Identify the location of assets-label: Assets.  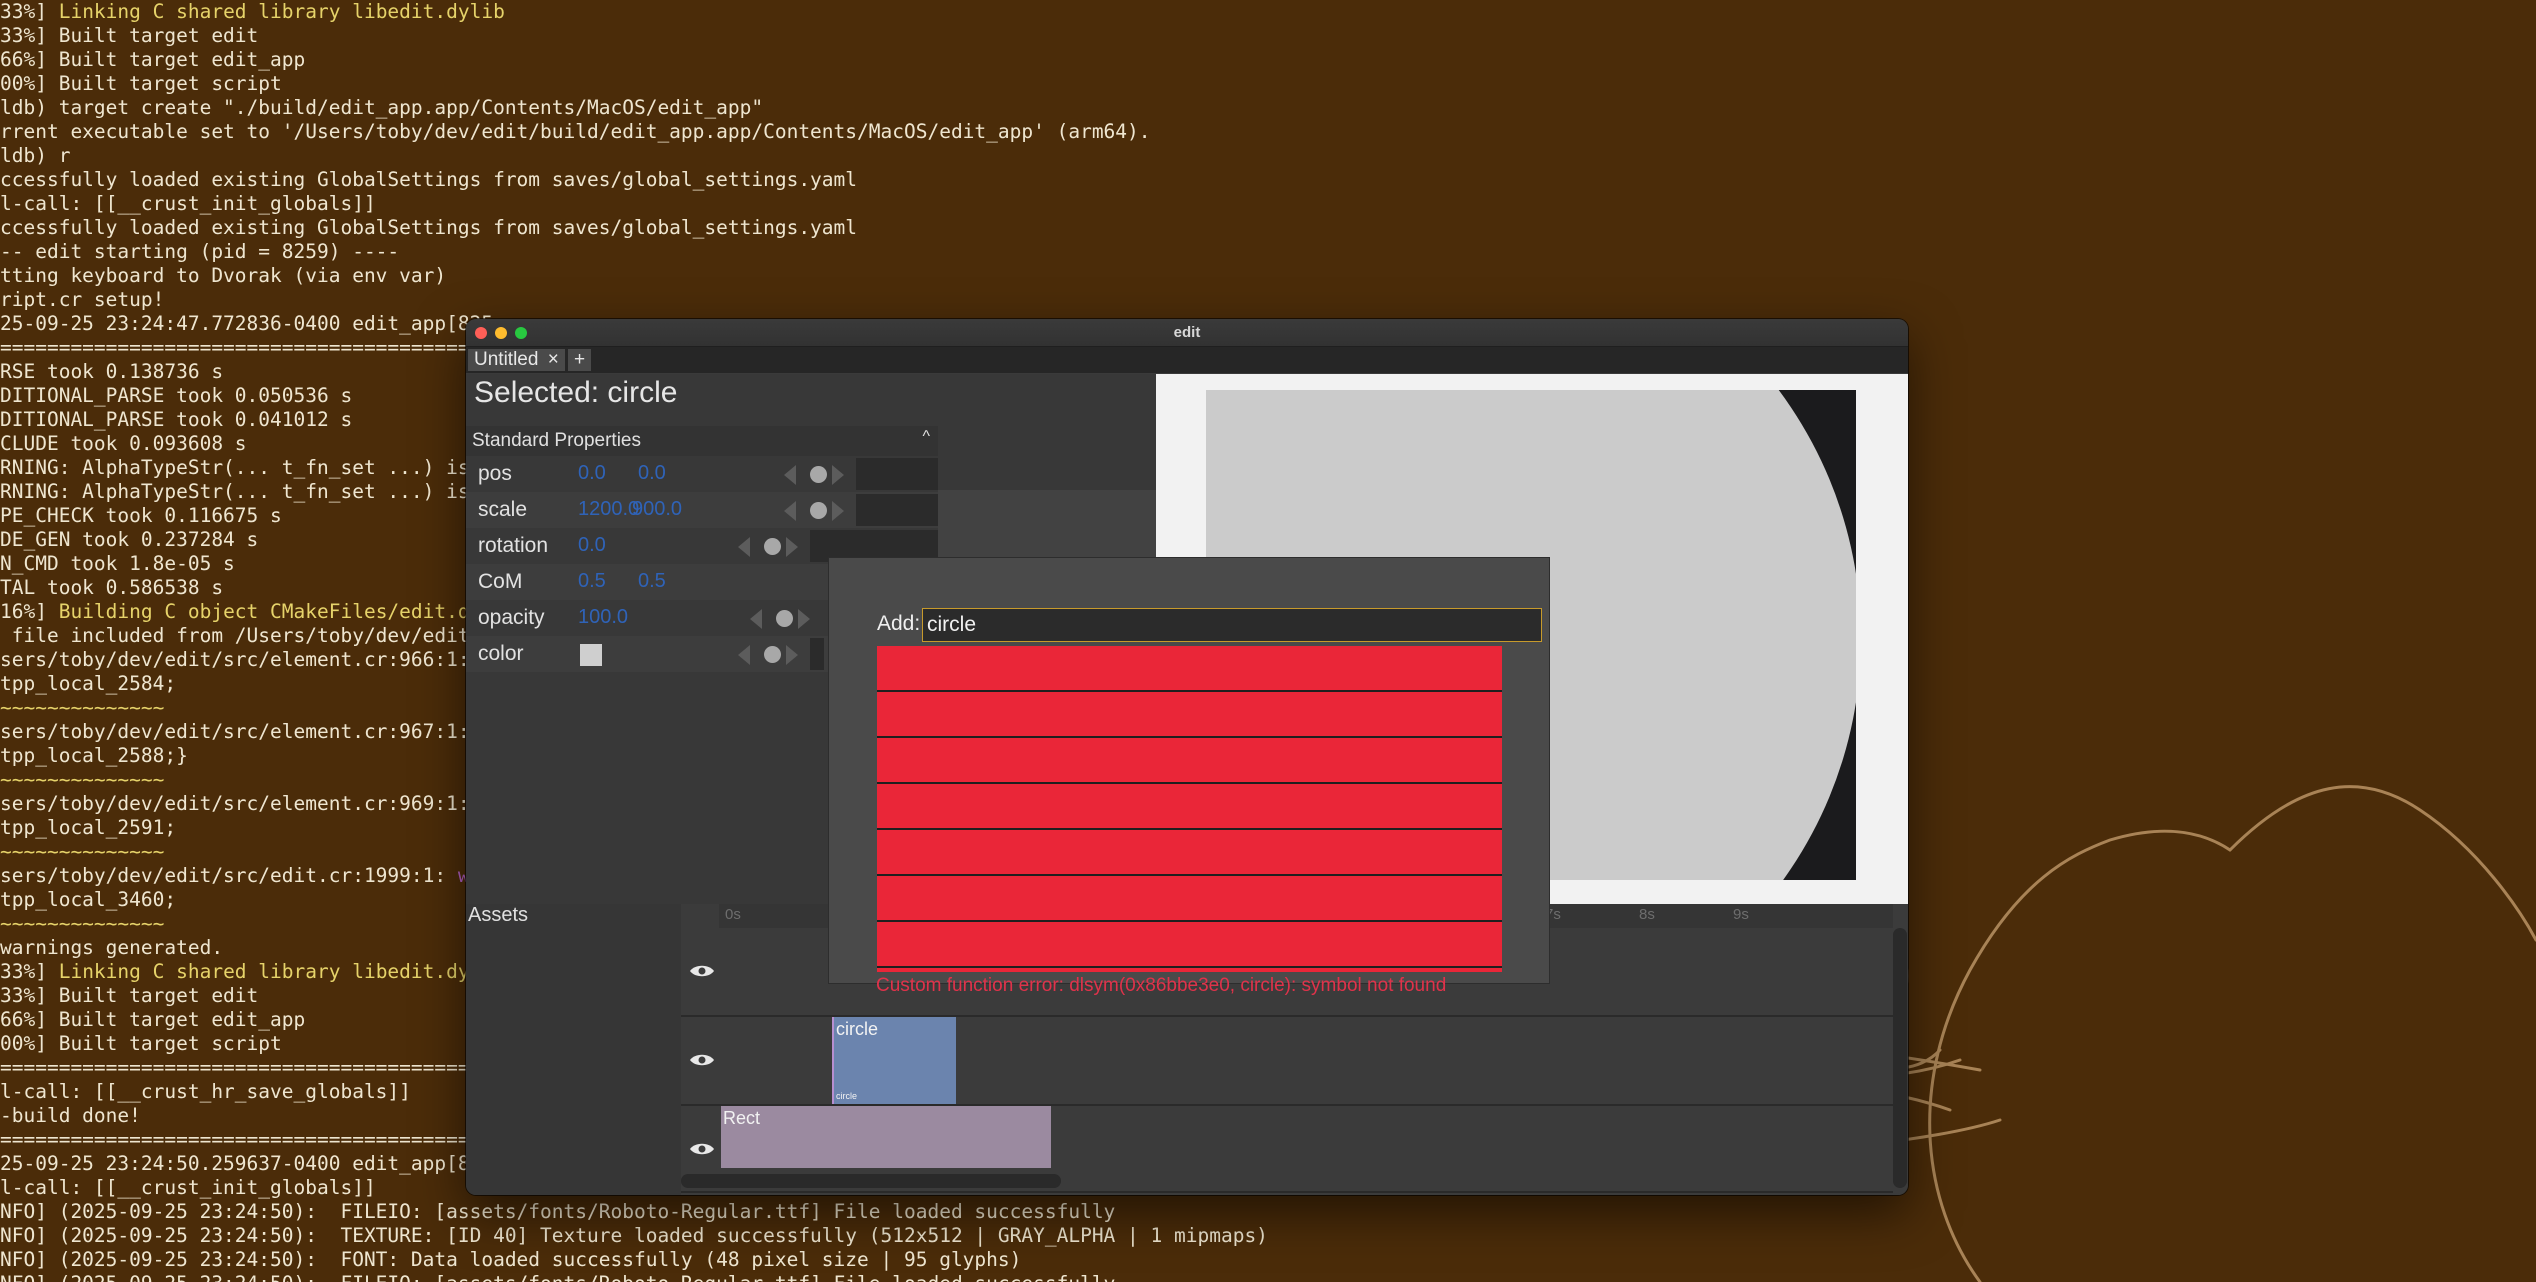
(498, 915).